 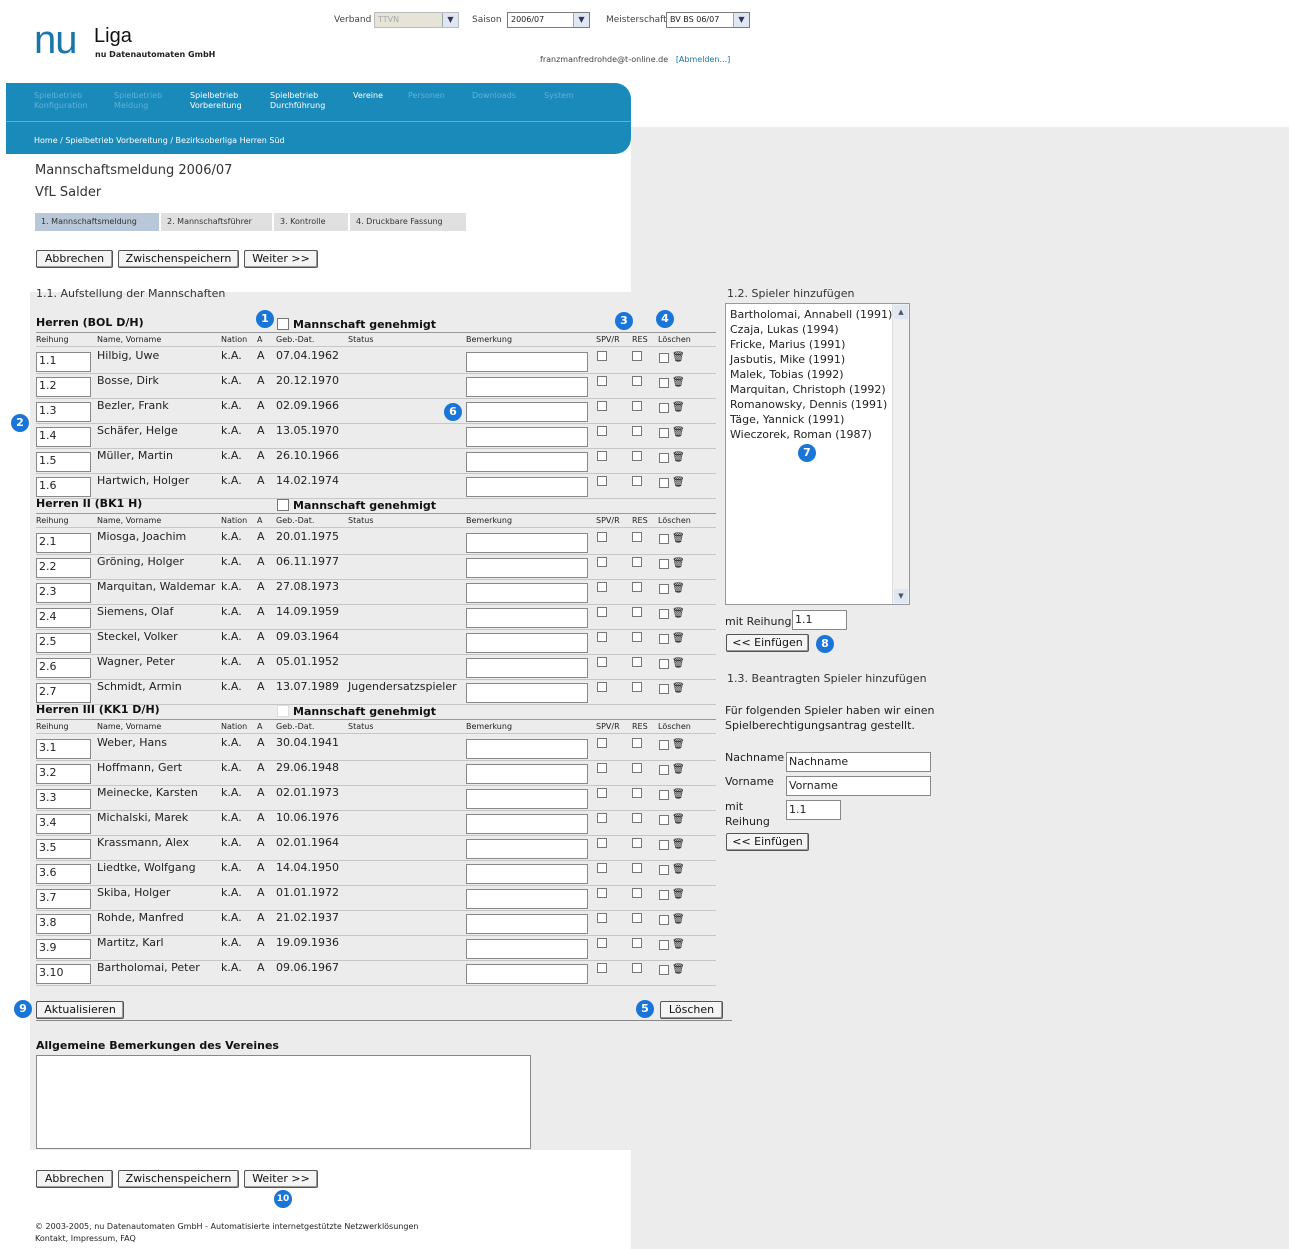 I want to click on step-1: 1. Mannschaftsmeldung, so click(x=97, y=222).